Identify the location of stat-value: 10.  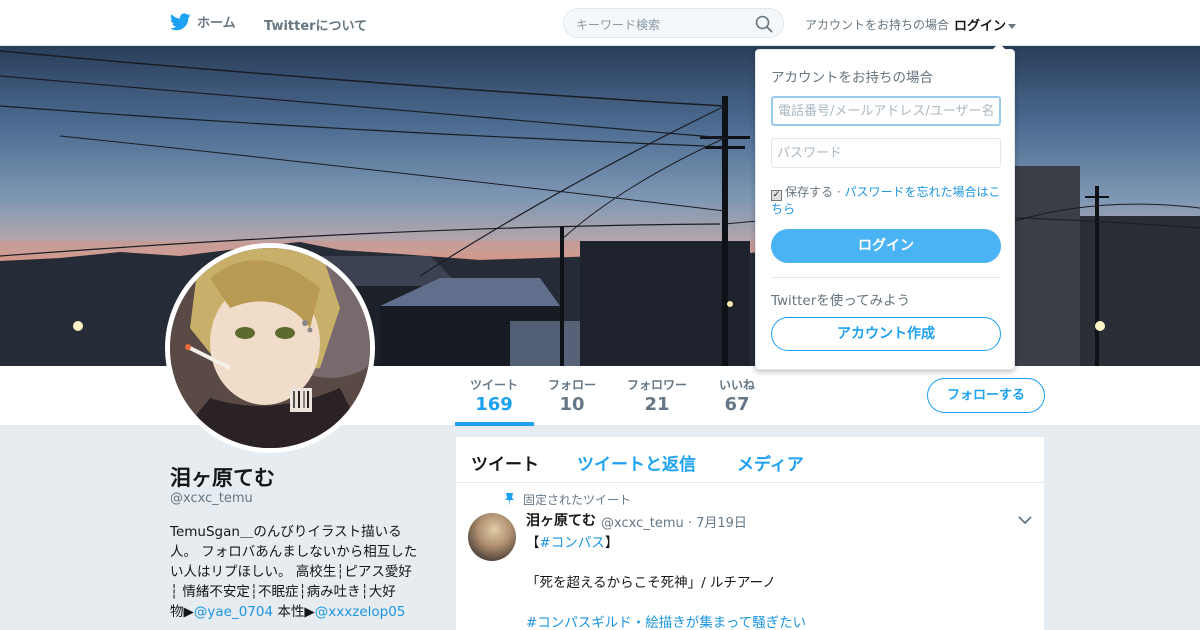
(572, 404).